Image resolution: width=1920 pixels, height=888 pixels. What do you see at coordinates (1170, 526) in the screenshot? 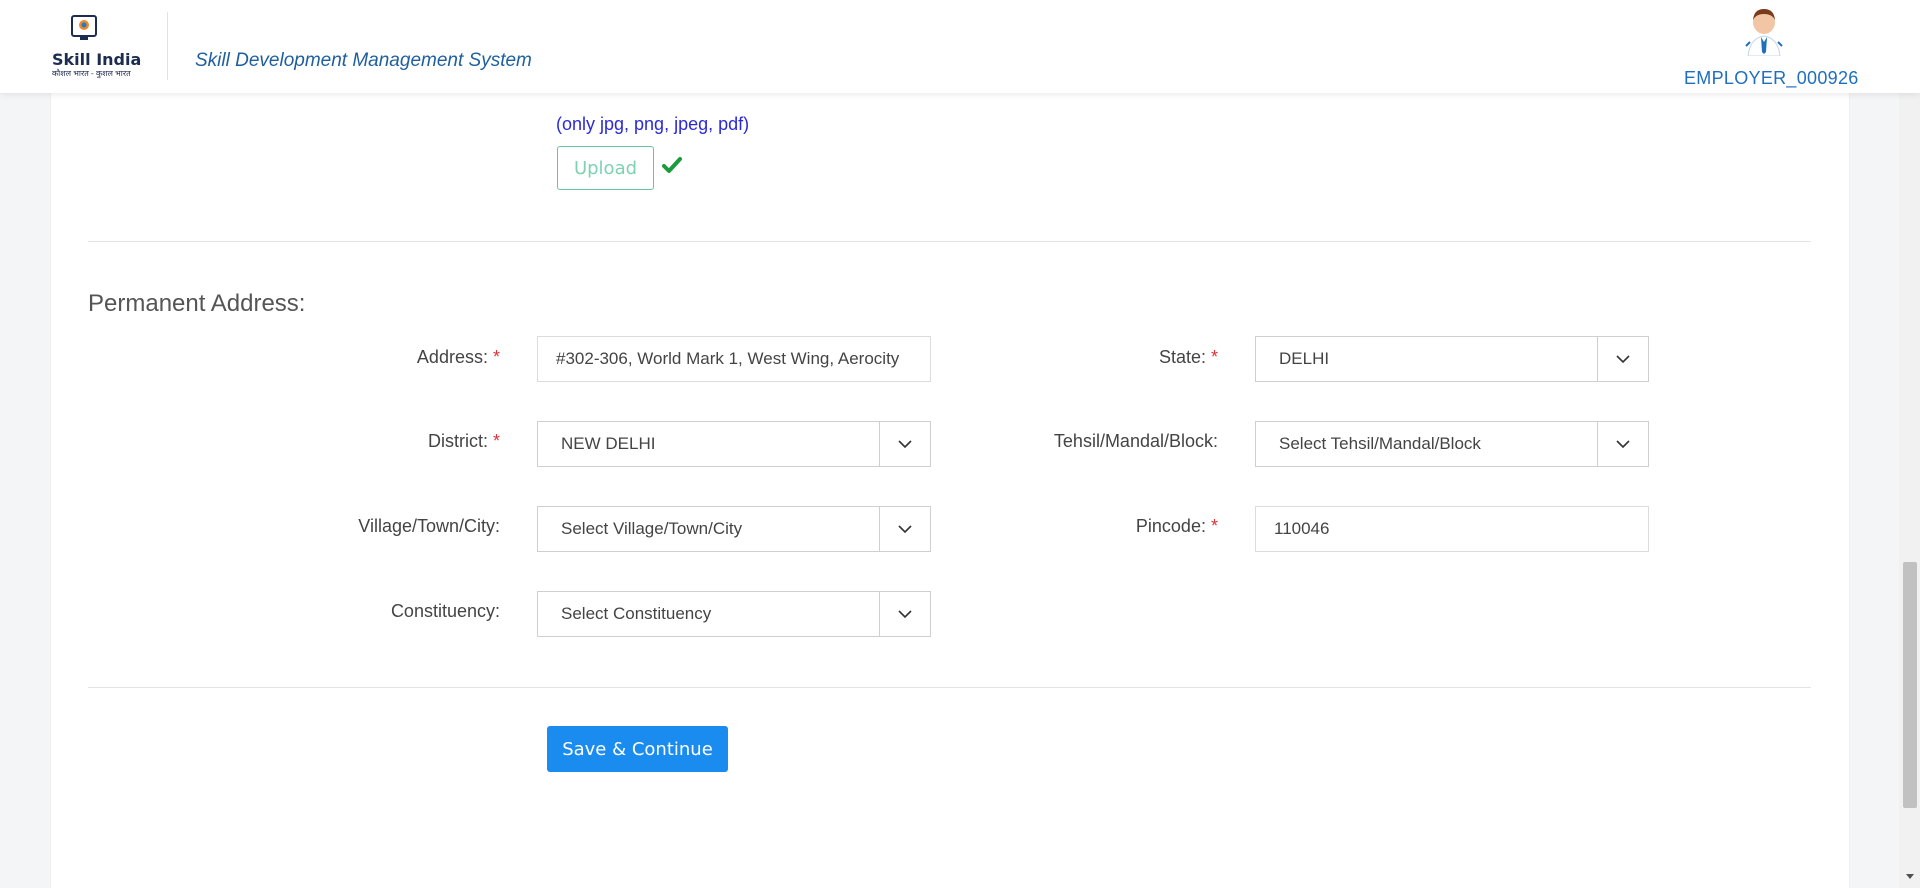
I see `pincode-label-text: Pincode:` at bounding box center [1170, 526].